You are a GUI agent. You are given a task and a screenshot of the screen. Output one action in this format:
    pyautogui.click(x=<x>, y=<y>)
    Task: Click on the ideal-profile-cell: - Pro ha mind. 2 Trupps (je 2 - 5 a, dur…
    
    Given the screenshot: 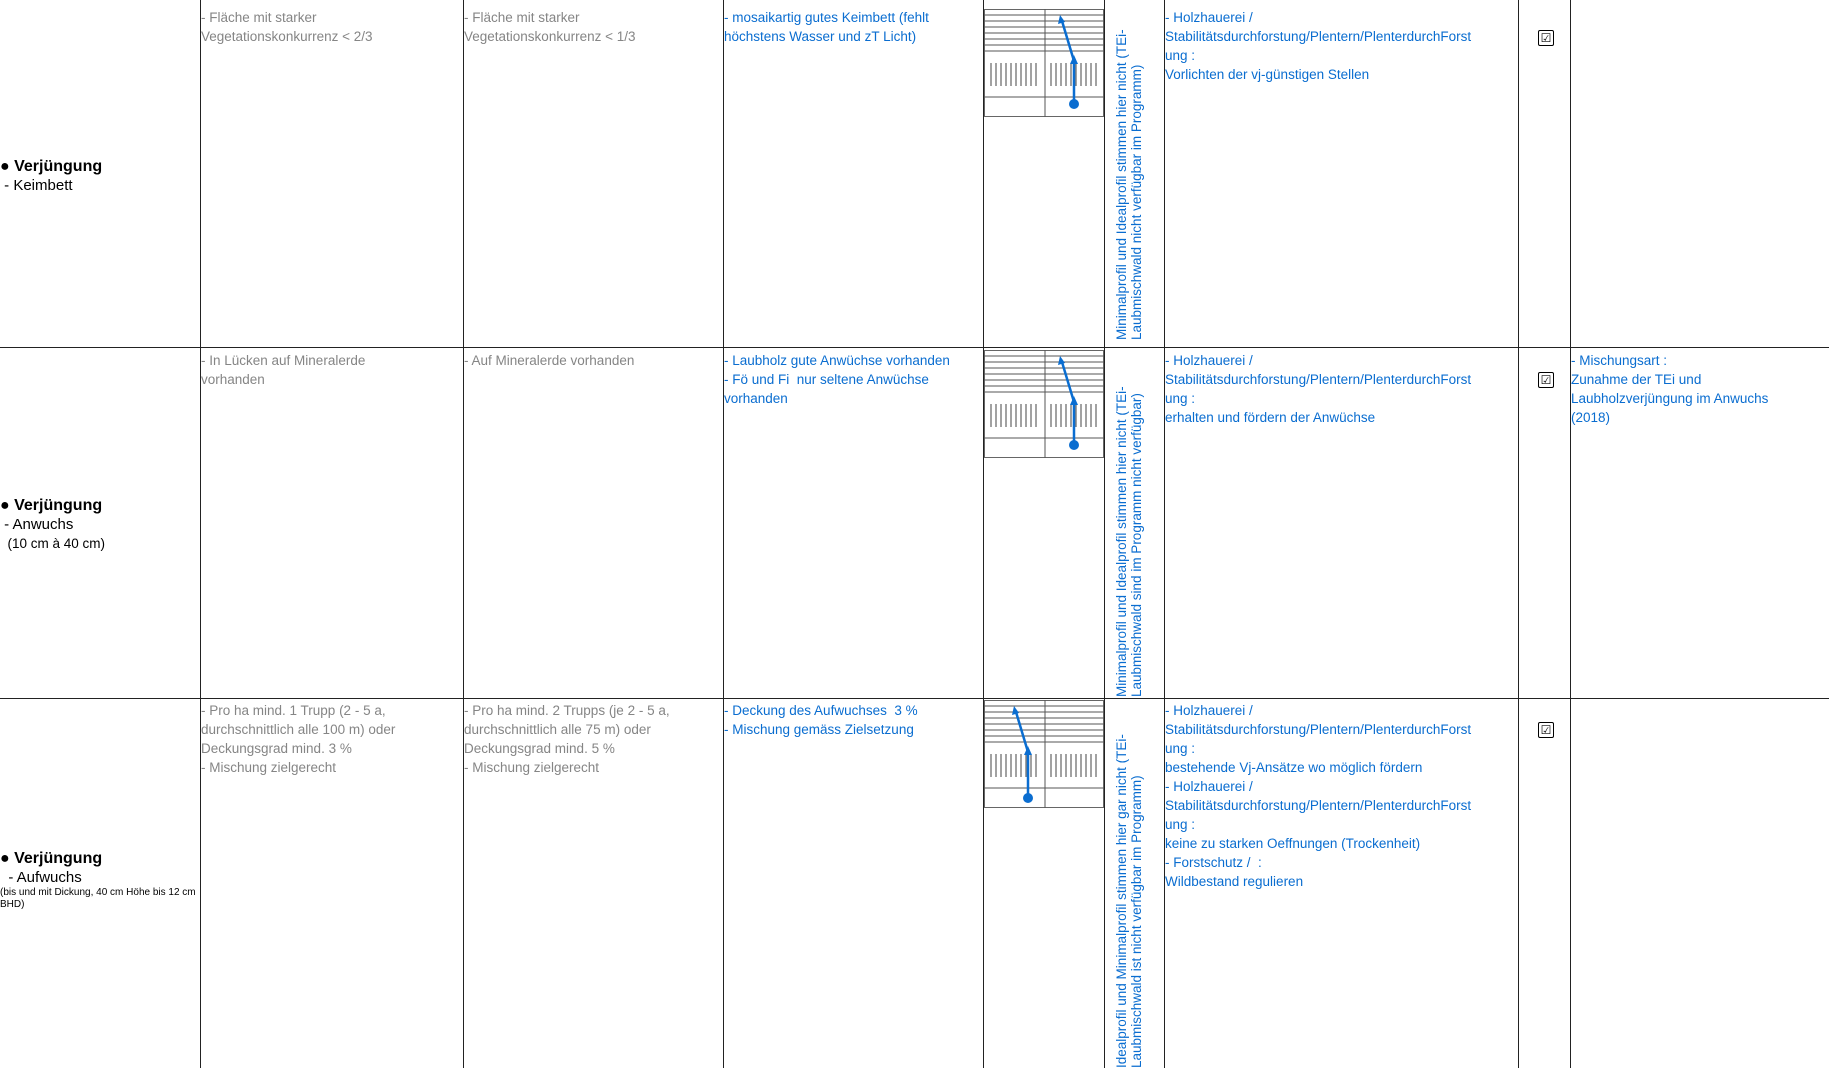 What is the action you would take?
    pyautogui.click(x=593, y=739)
    